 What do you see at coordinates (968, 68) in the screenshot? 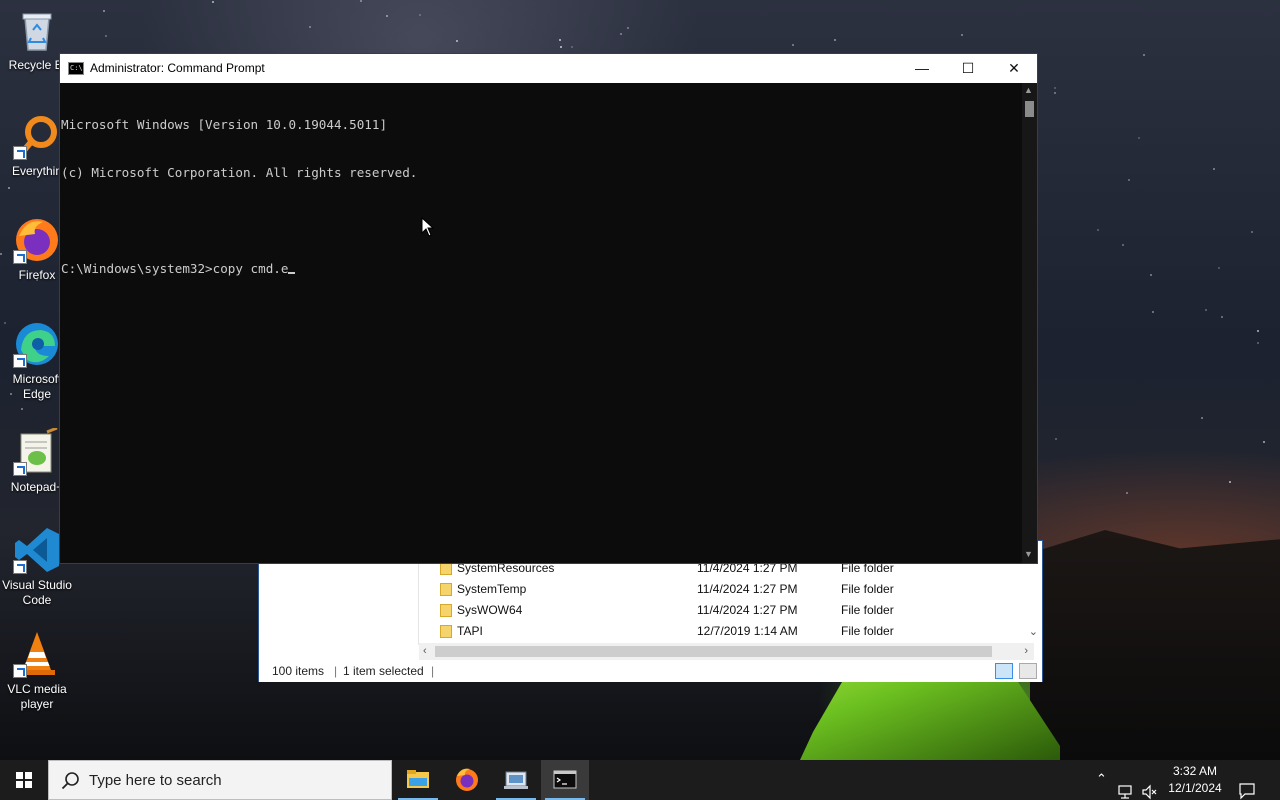
I see `maximize-button: ☐` at bounding box center [968, 68].